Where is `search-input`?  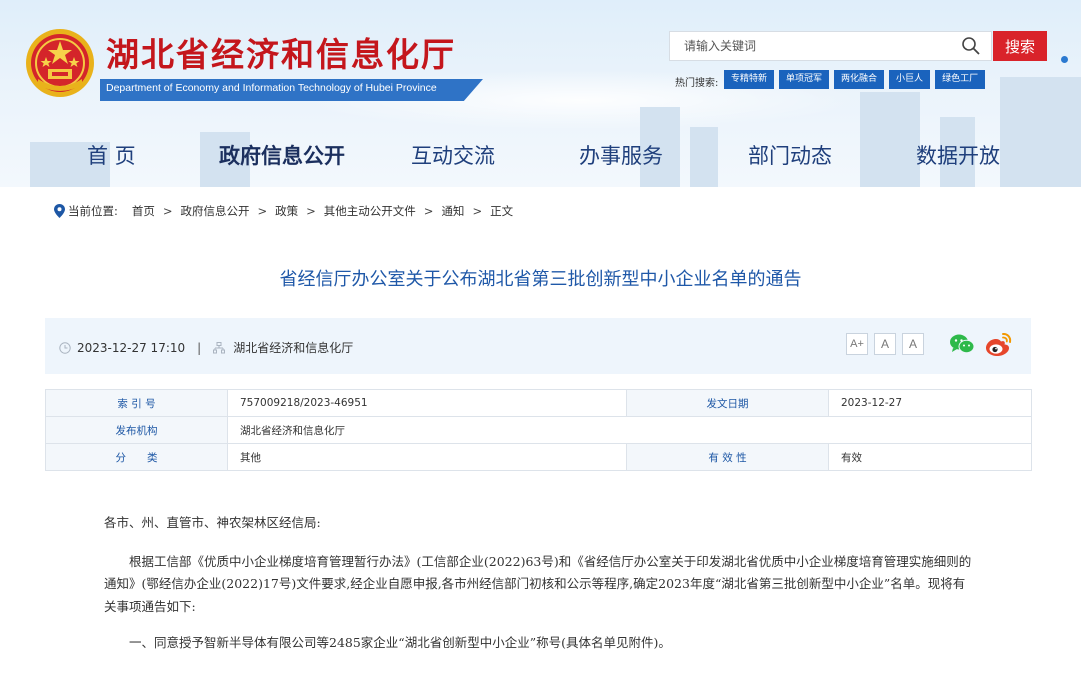 search-input is located at coordinates (812, 46).